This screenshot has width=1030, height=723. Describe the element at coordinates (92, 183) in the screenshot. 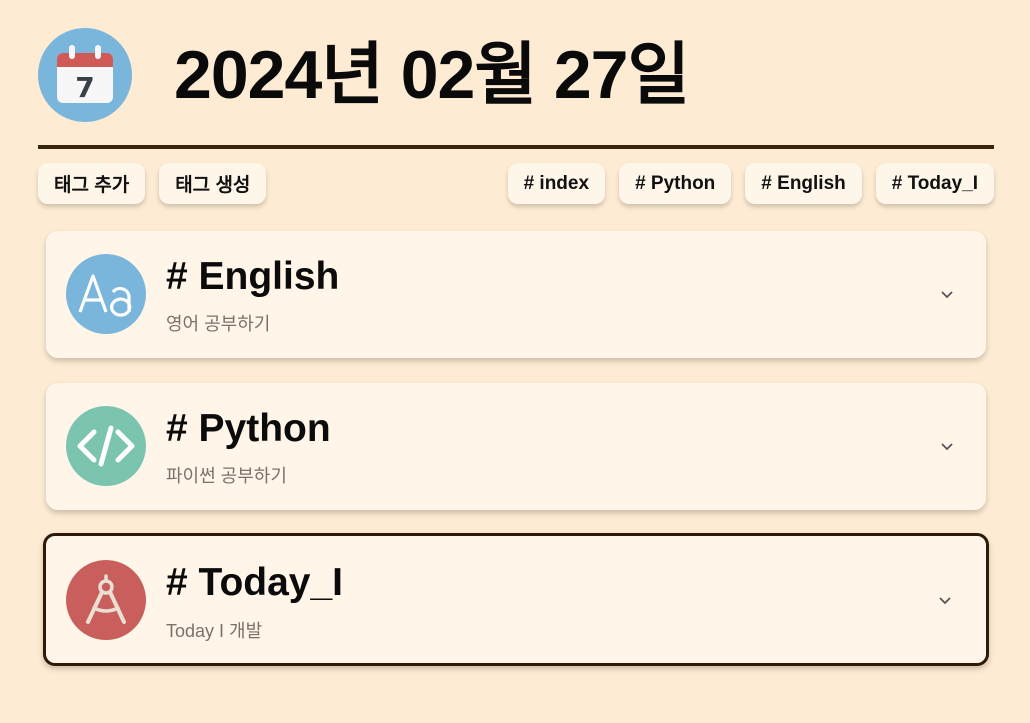

I see `add-tag-button: 태그 추가` at that location.